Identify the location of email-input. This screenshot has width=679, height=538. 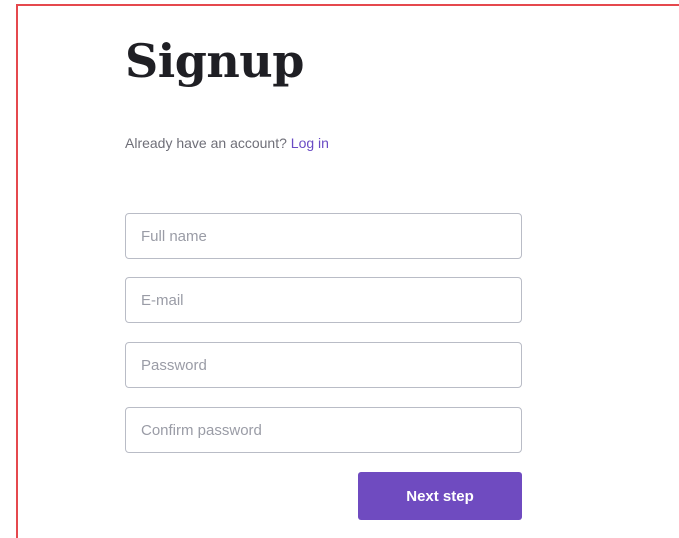
(323, 300).